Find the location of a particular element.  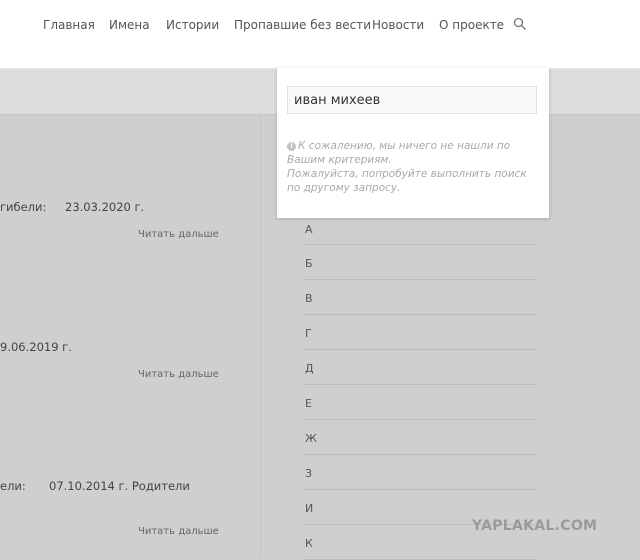

nav-item-news: Новости is located at coordinates (398, 25).